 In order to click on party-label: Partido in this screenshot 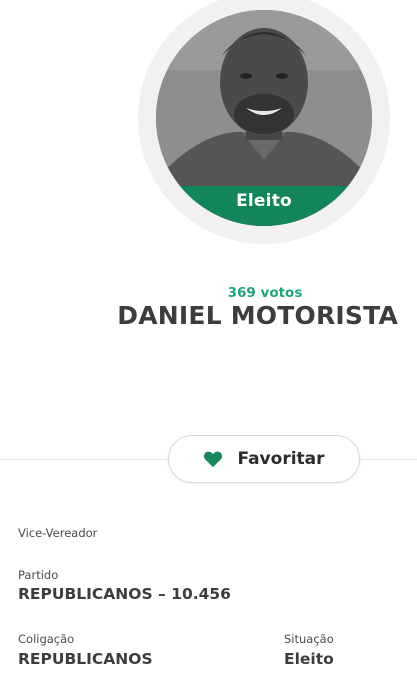, I will do `click(38, 575)`.